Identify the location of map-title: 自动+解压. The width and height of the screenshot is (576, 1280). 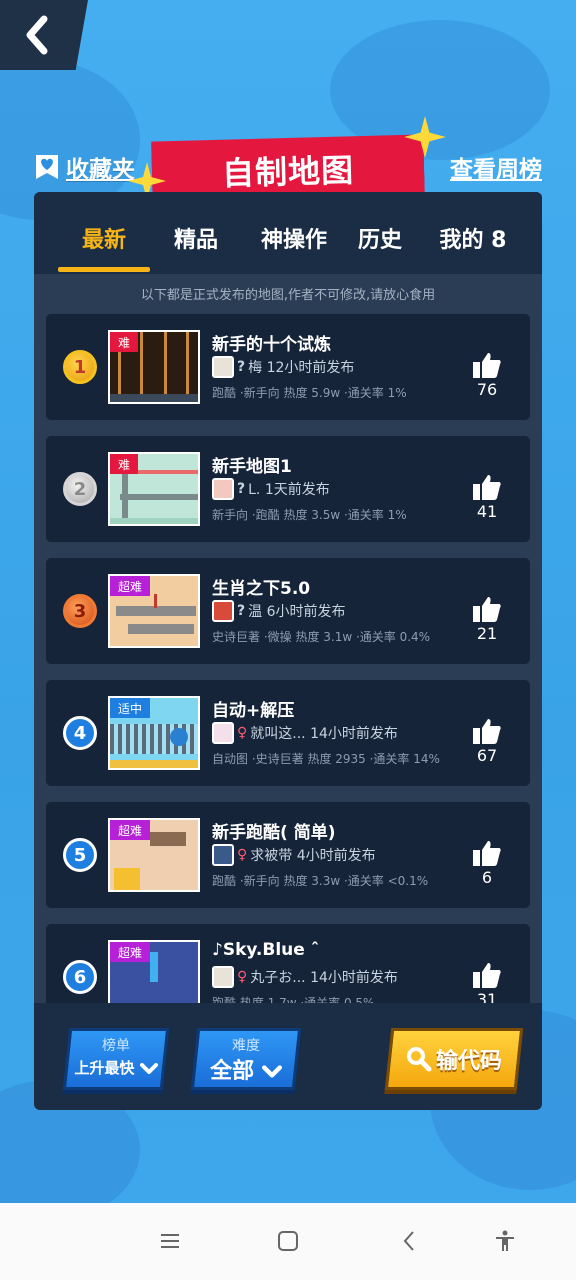
(253, 711).